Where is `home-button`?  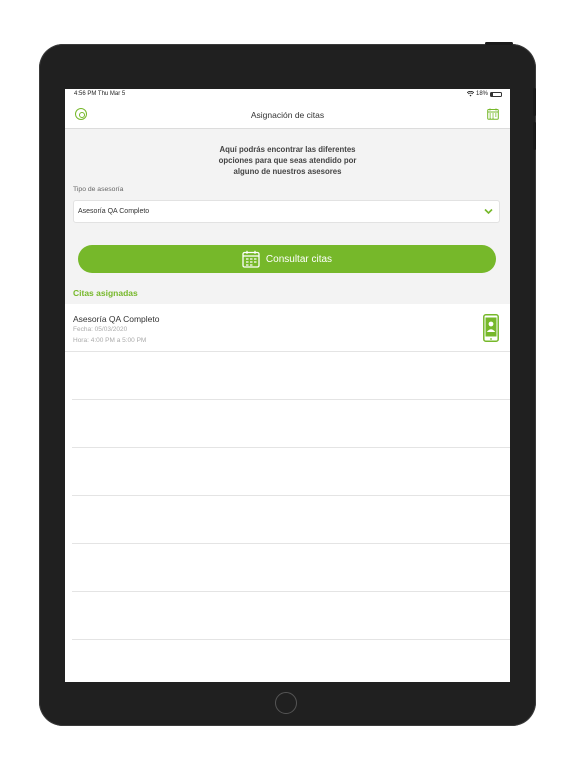 home-button is located at coordinates (286, 703).